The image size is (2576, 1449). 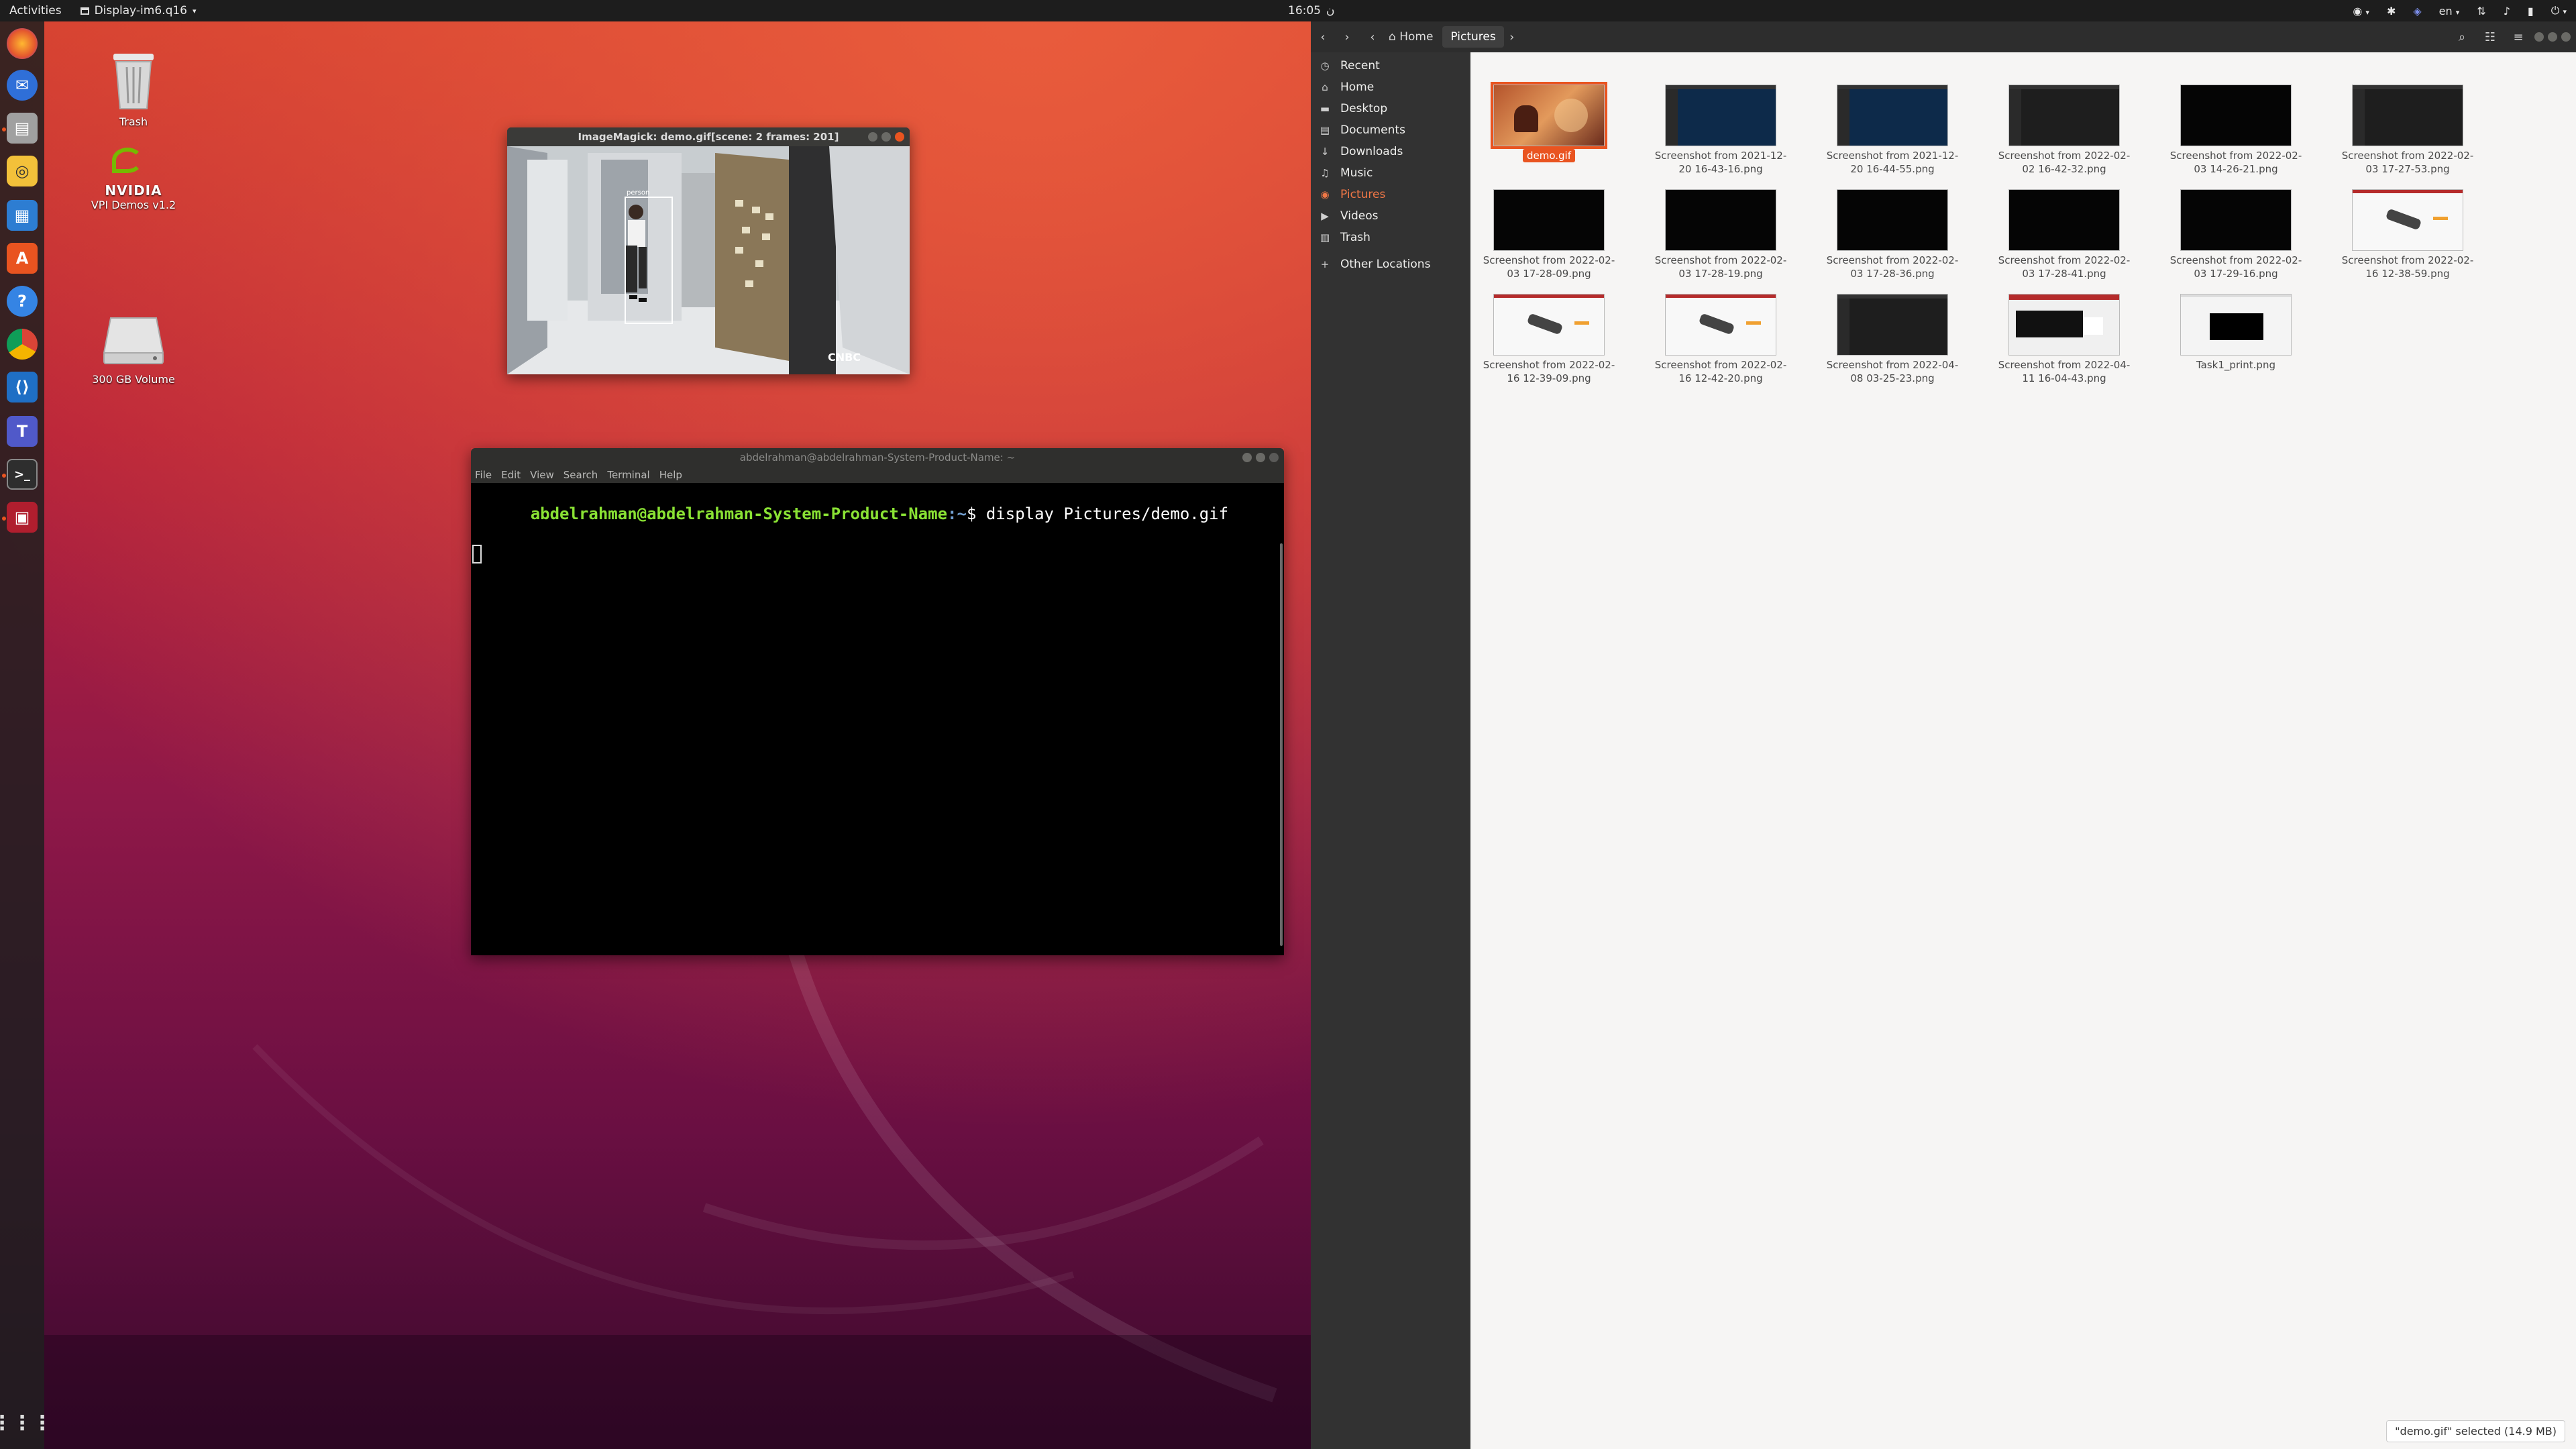 I want to click on file-item: Task1_print.png, so click(x=2235, y=333).